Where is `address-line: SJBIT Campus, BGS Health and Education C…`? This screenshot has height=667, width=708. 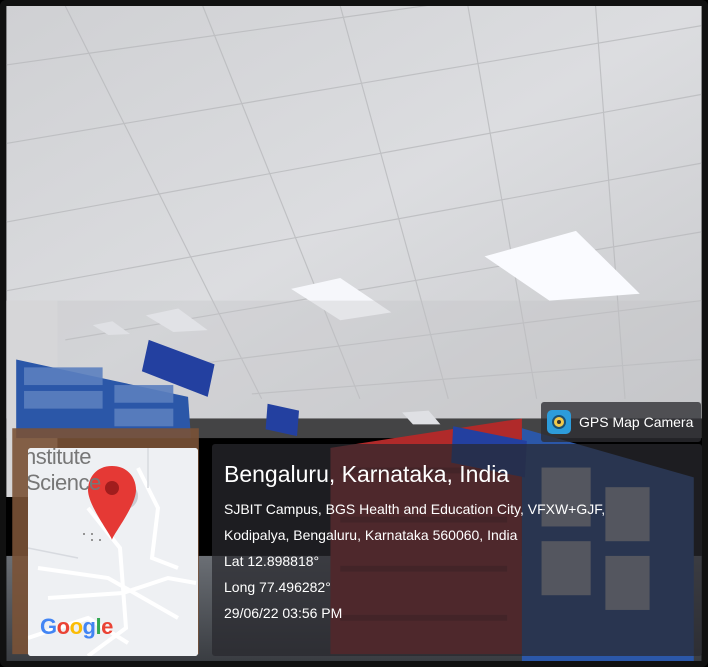
address-line: SJBIT Campus, BGS Health and Education C… is located at coordinates (415, 509).